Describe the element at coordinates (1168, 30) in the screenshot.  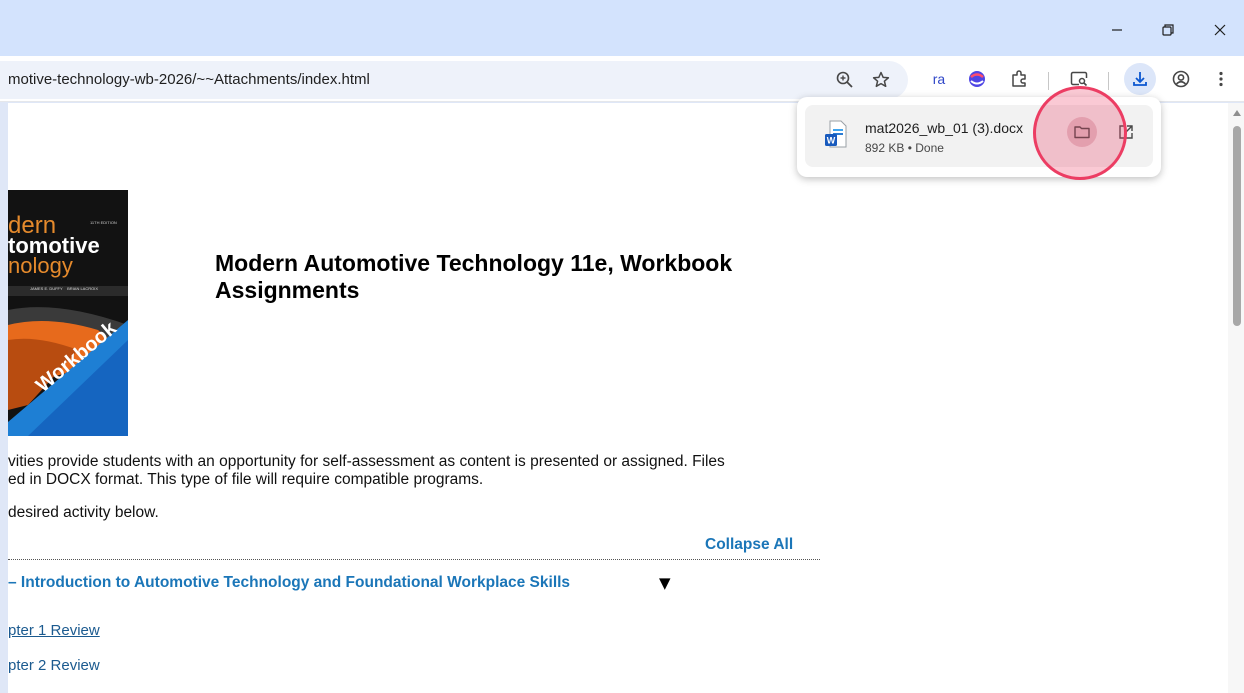
I see `restore-icon` at that location.